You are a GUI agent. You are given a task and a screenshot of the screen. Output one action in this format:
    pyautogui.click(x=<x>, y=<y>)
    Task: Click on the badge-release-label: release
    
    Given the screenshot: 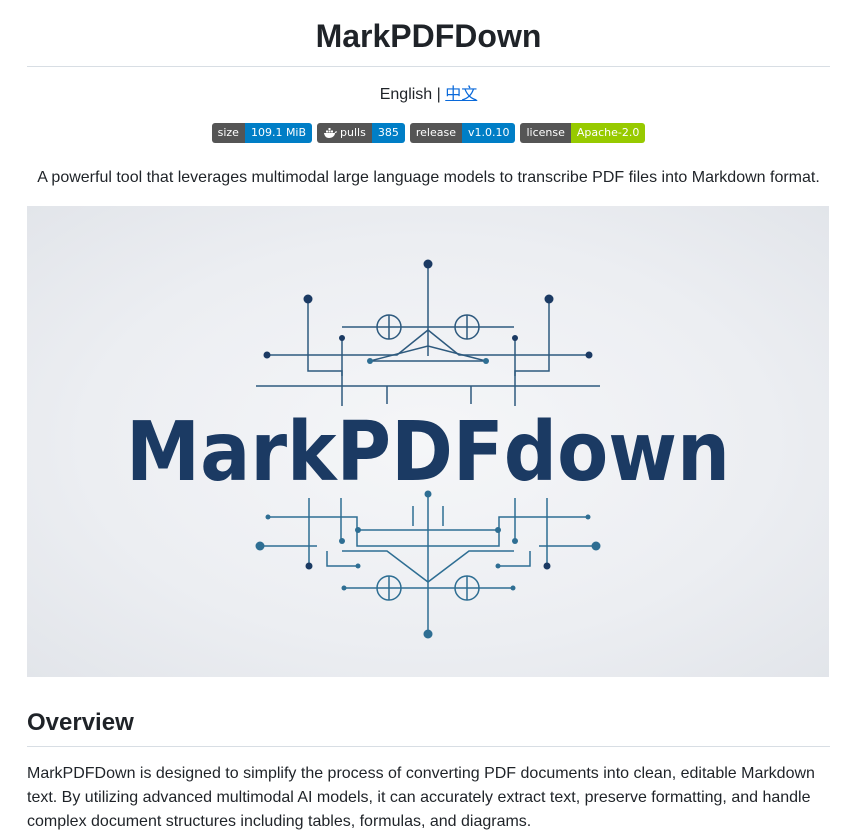 What is the action you would take?
    pyautogui.click(x=435, y=133)
    